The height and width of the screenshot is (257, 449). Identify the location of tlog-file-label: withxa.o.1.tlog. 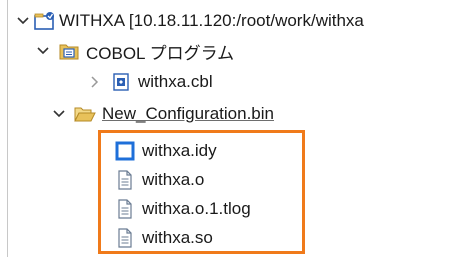
(196, 208).